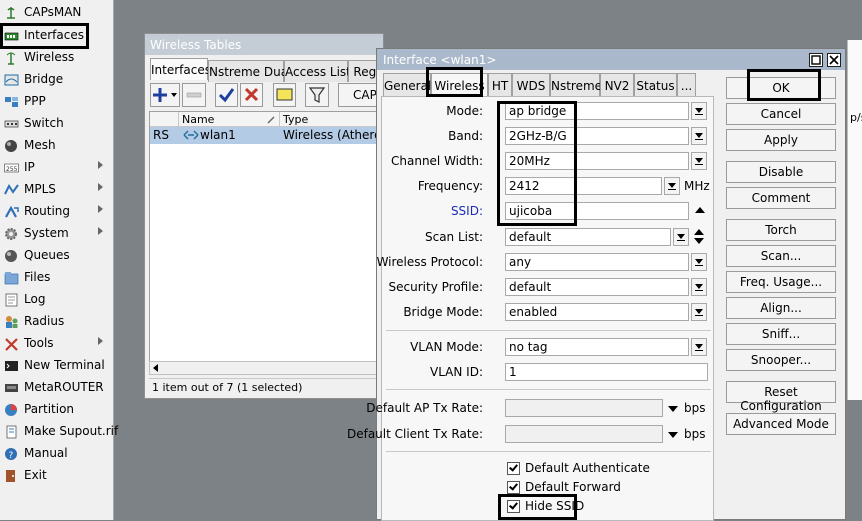 This screenshot has height=521, width=862. I want to click on sidebar-item-wireless: Wireless, so click(56, 58).